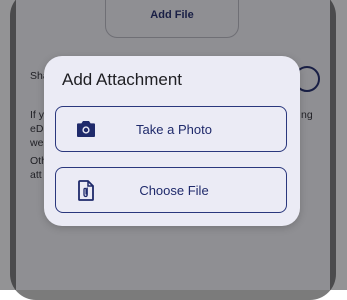  What do you see at coordinates (86, 190) in the screenshot?
I see `file-attachment-icon` at bounding box center [86, 190].